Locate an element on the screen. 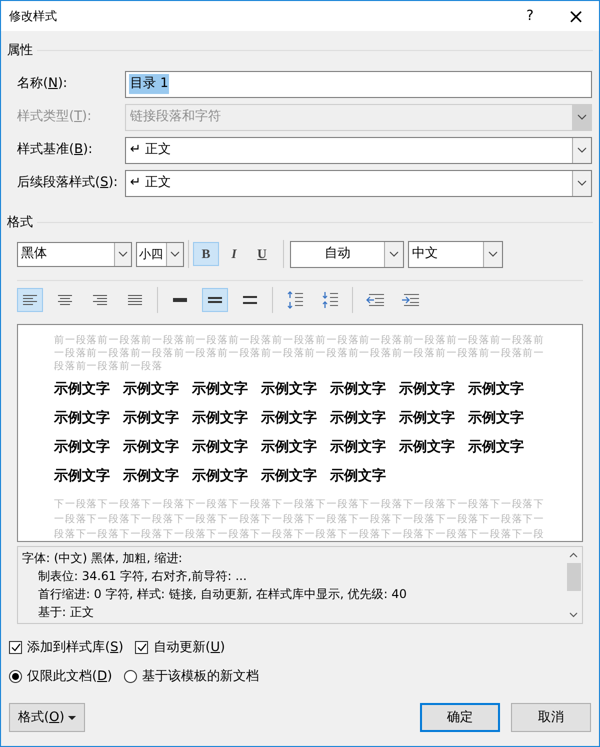 This screenshot has width=600, height=747. preview-text: 前一段落前一段落前一段落前一段落前一段落前一段落前一段落前一段落前一段落前一段落前一段落前 is located at coordinates (299, 340).